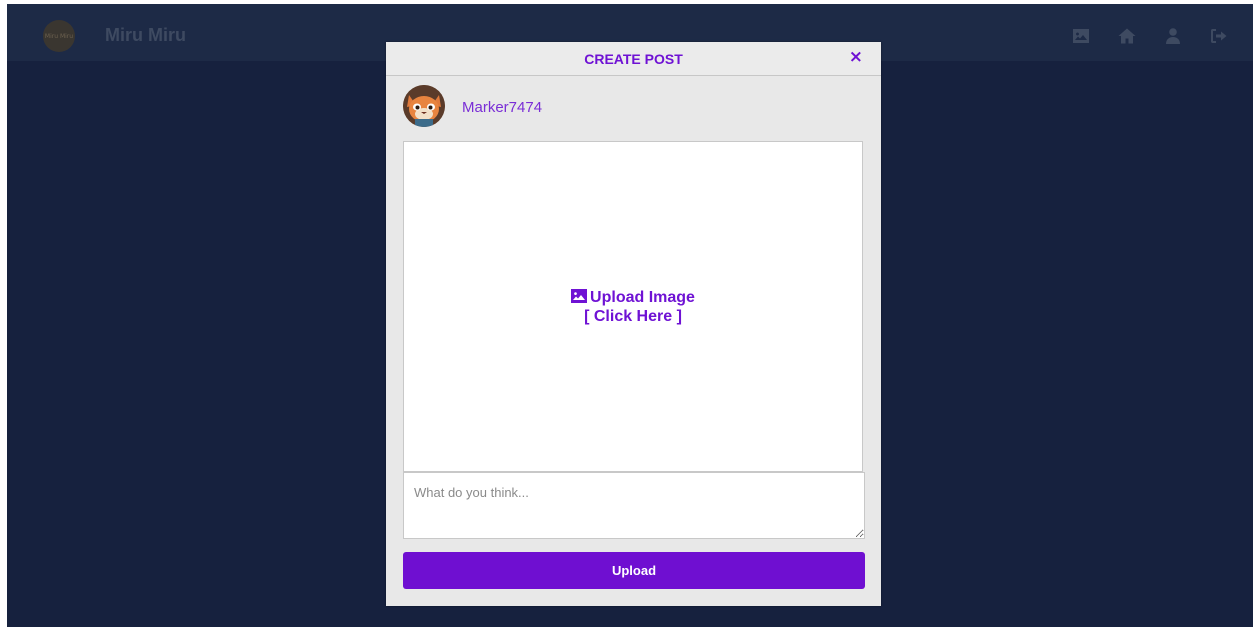 This screenshot has height=627, width=1253. Describe the element at coordinates (1127, 36) in the screenshot. I see `home-icon` at that location.